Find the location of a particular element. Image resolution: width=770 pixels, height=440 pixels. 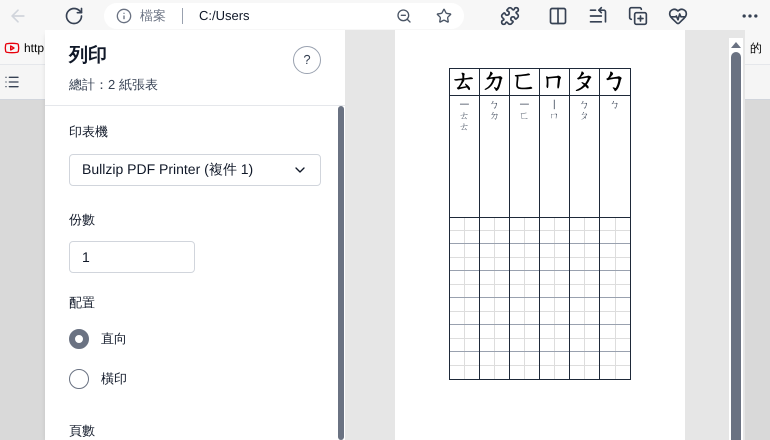

zoom-out-icon is located at coordinates (404, 16).